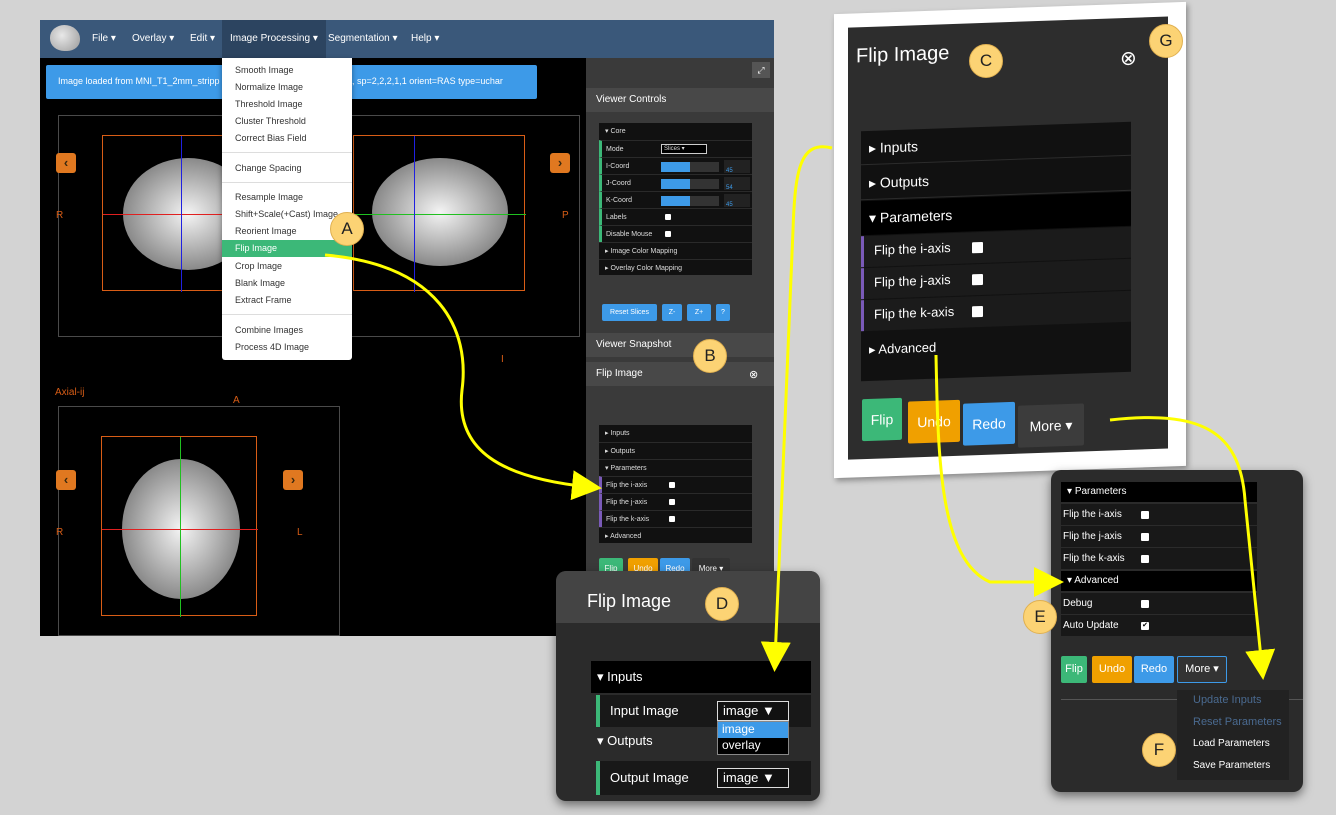  What do you see at coordinates (999, 475) in the screenshot?
I see `arrow-advanced-to-e` at bounding box center [999, 475].